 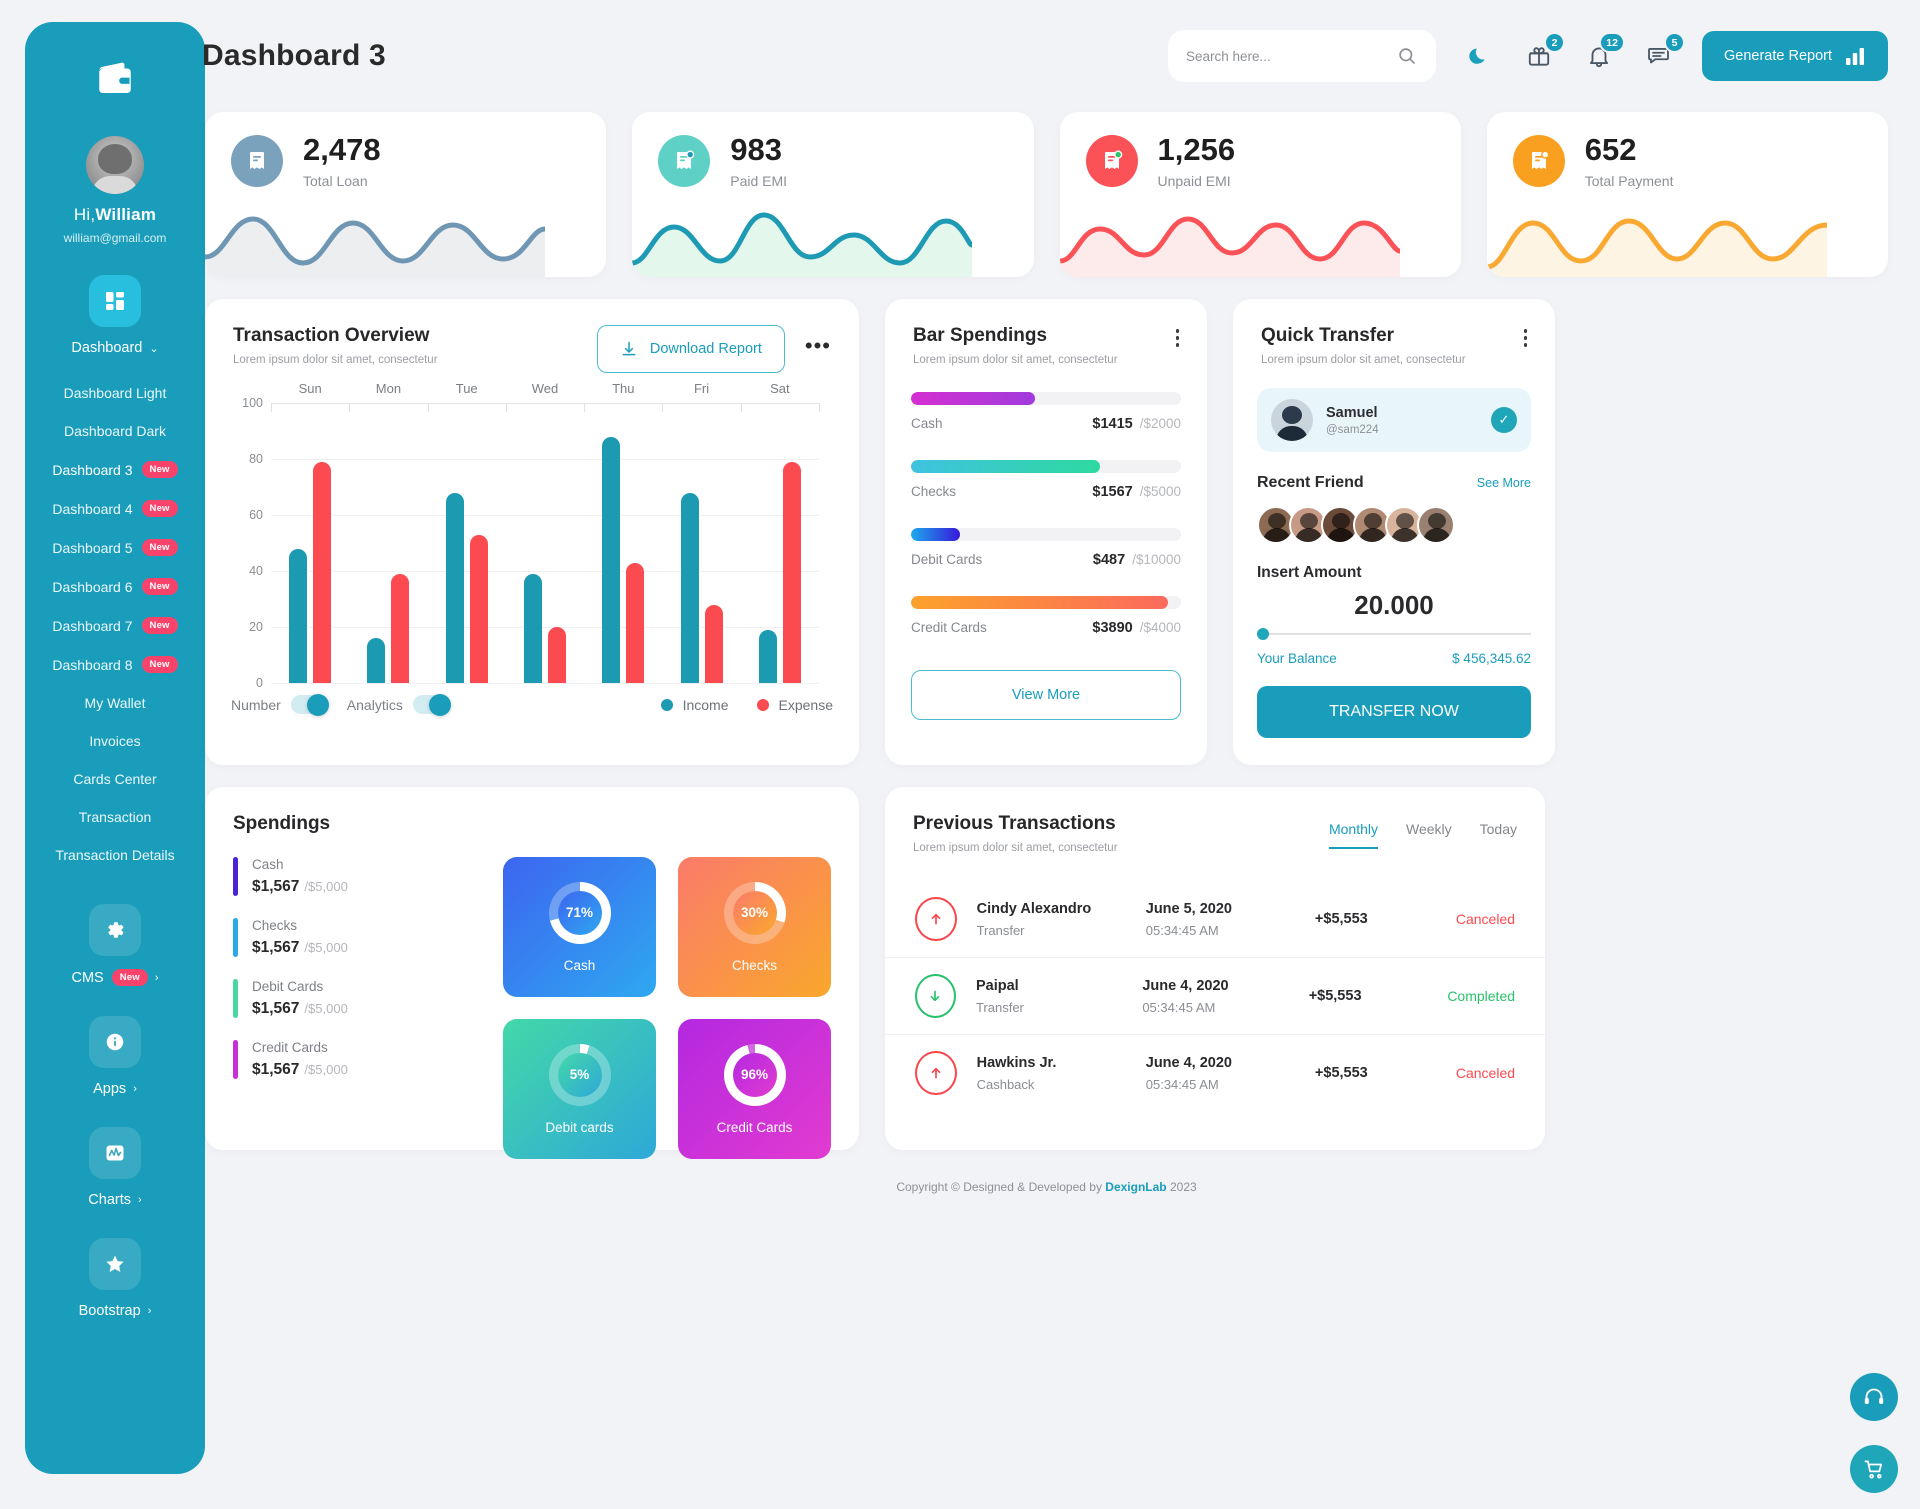 What do you see at coordinates (1034, 908) in the screenshot?
I see `transaction-name: Cindy Alexandro` at bounding box center [1034, 908].